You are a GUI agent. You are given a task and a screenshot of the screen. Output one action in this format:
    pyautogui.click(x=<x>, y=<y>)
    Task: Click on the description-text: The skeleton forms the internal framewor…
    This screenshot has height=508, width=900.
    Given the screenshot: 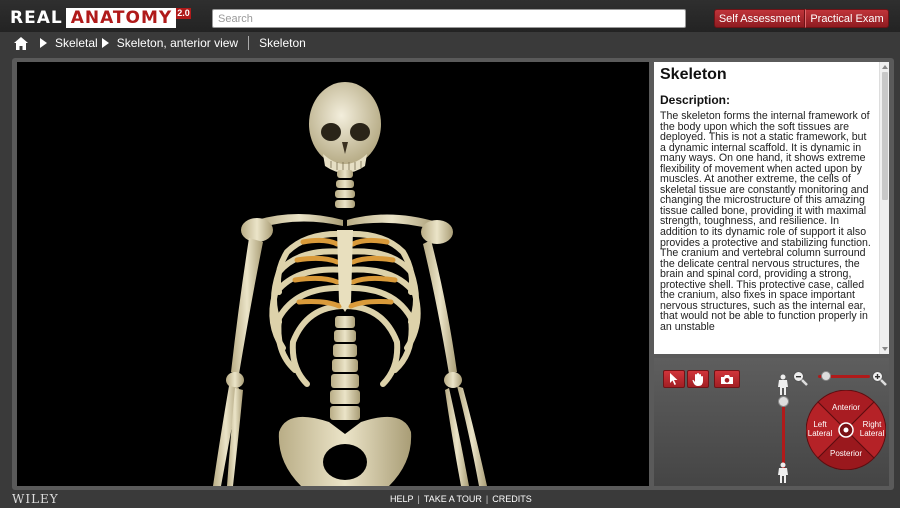 What is the action you would take?
    pyautogui.click(x=765, y=221)
    